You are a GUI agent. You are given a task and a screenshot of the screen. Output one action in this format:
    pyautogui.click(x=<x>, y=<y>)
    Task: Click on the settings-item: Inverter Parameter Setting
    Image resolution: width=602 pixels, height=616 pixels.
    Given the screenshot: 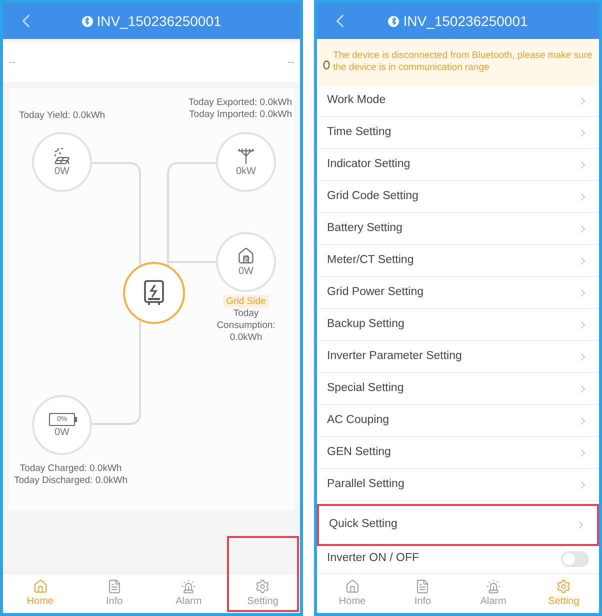 What is the action you would take?
    pyautogui.click(x=458, y=357)
    